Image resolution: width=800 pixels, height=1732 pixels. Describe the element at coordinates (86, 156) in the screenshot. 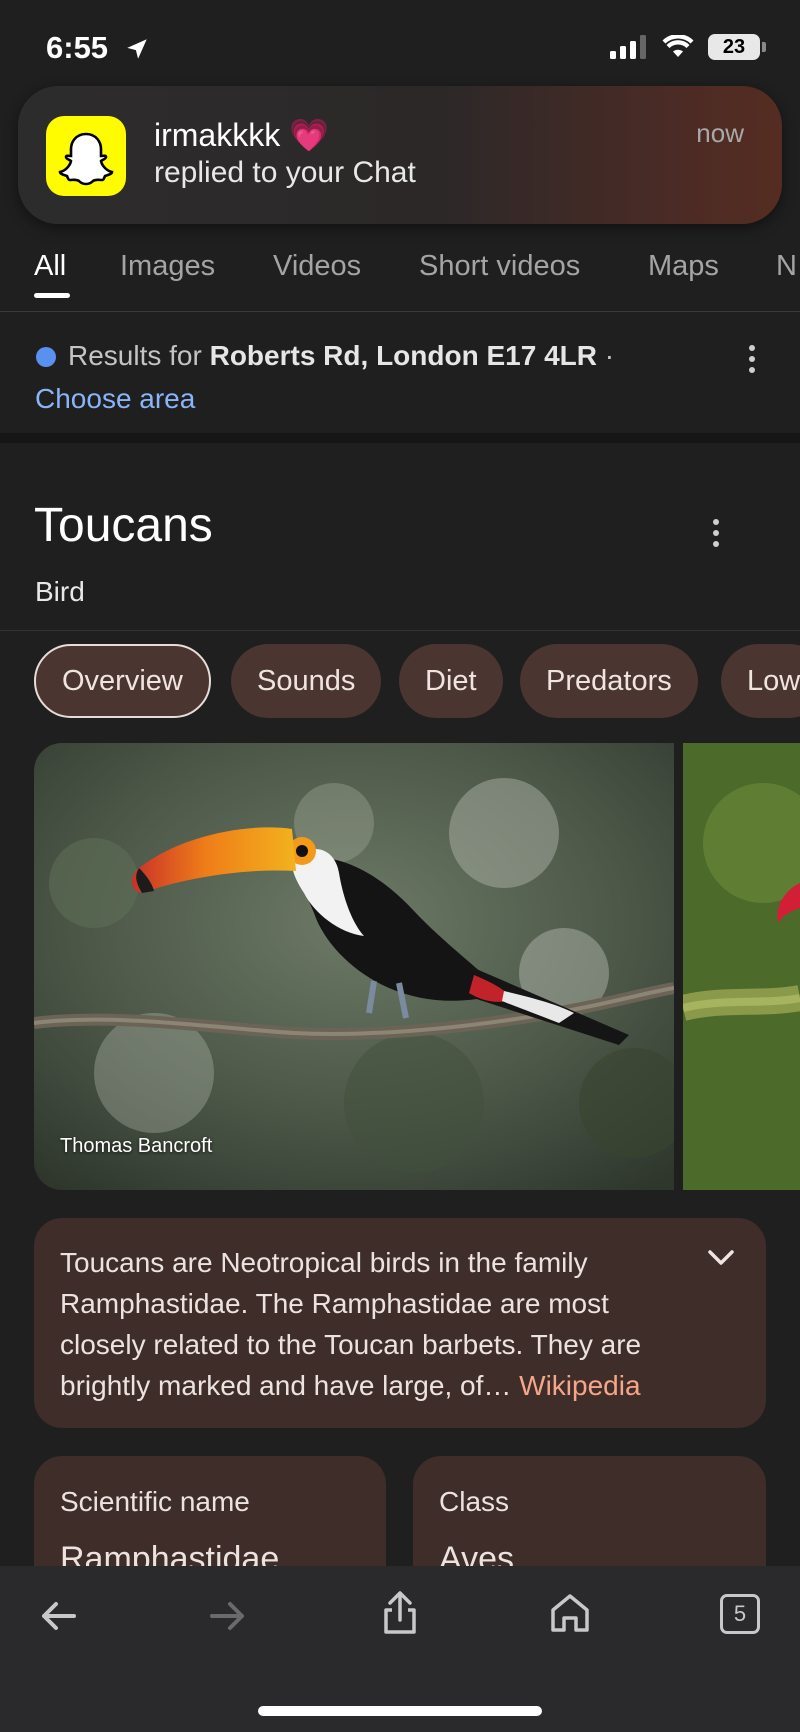

I see `snapchat-ghost-icon` at that location.